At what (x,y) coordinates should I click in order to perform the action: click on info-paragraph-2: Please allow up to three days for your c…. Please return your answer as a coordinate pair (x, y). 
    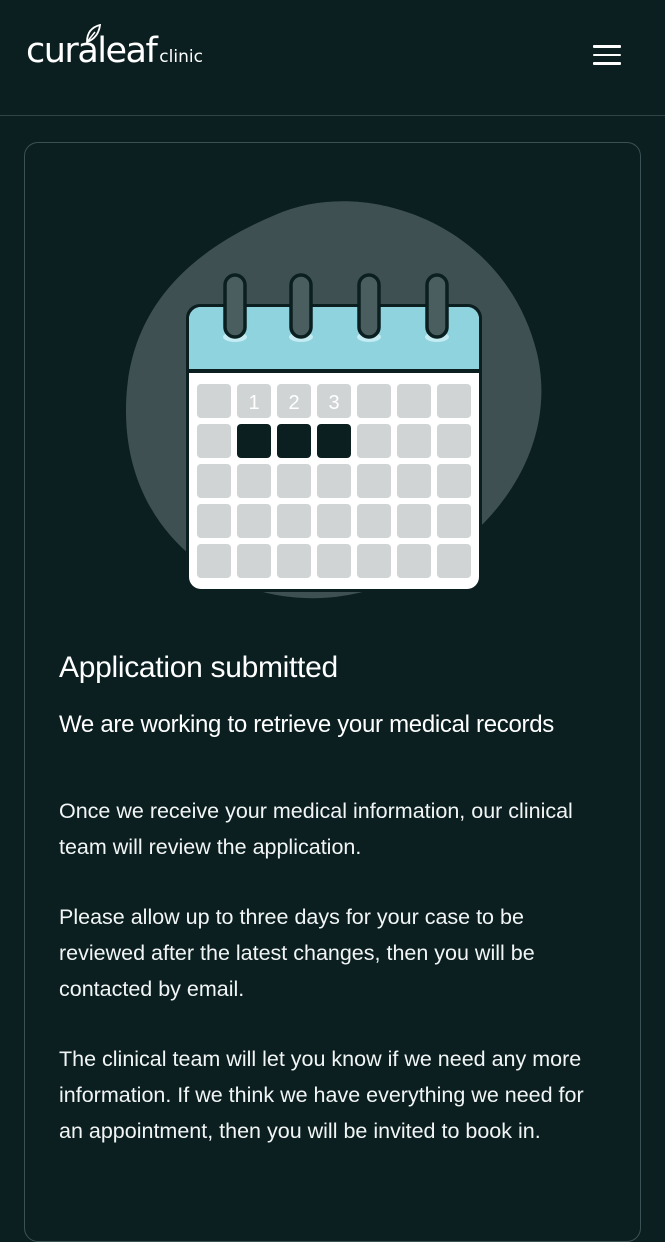
    Looking at the image, I should click on (297, 953).